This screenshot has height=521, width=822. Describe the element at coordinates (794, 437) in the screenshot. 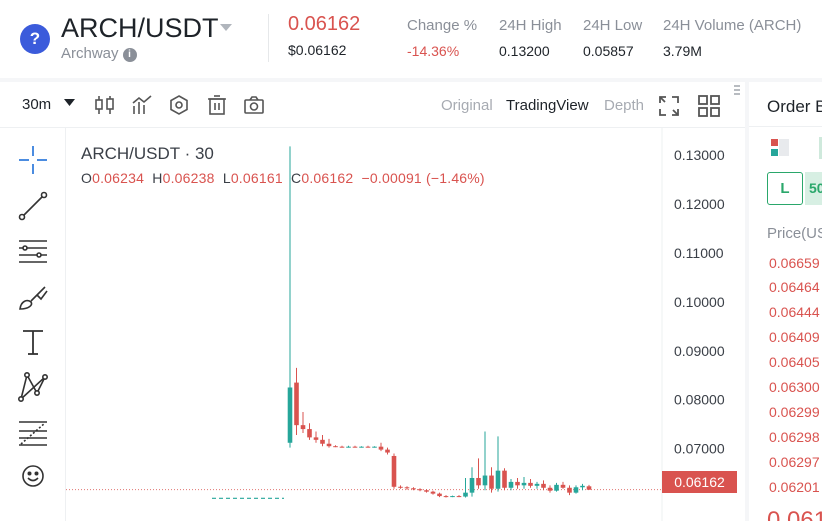

I see `ask-price: 0.06298` at that location.